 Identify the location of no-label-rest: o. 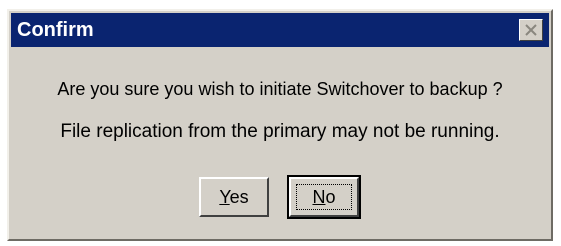
(330, 197).